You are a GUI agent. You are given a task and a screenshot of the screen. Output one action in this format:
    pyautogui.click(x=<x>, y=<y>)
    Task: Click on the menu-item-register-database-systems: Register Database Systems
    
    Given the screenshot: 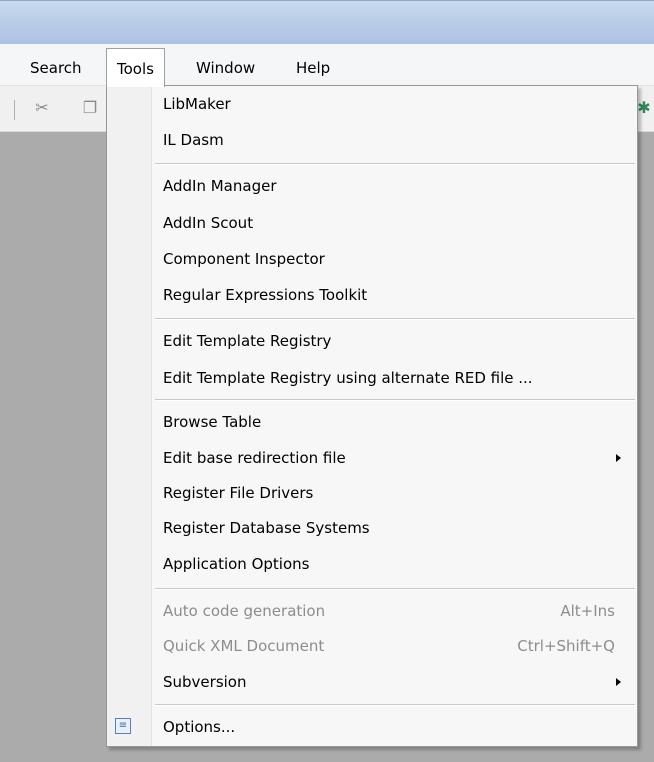 What is the action you would take?
    pyautogui.click(x=372, y=528)
    